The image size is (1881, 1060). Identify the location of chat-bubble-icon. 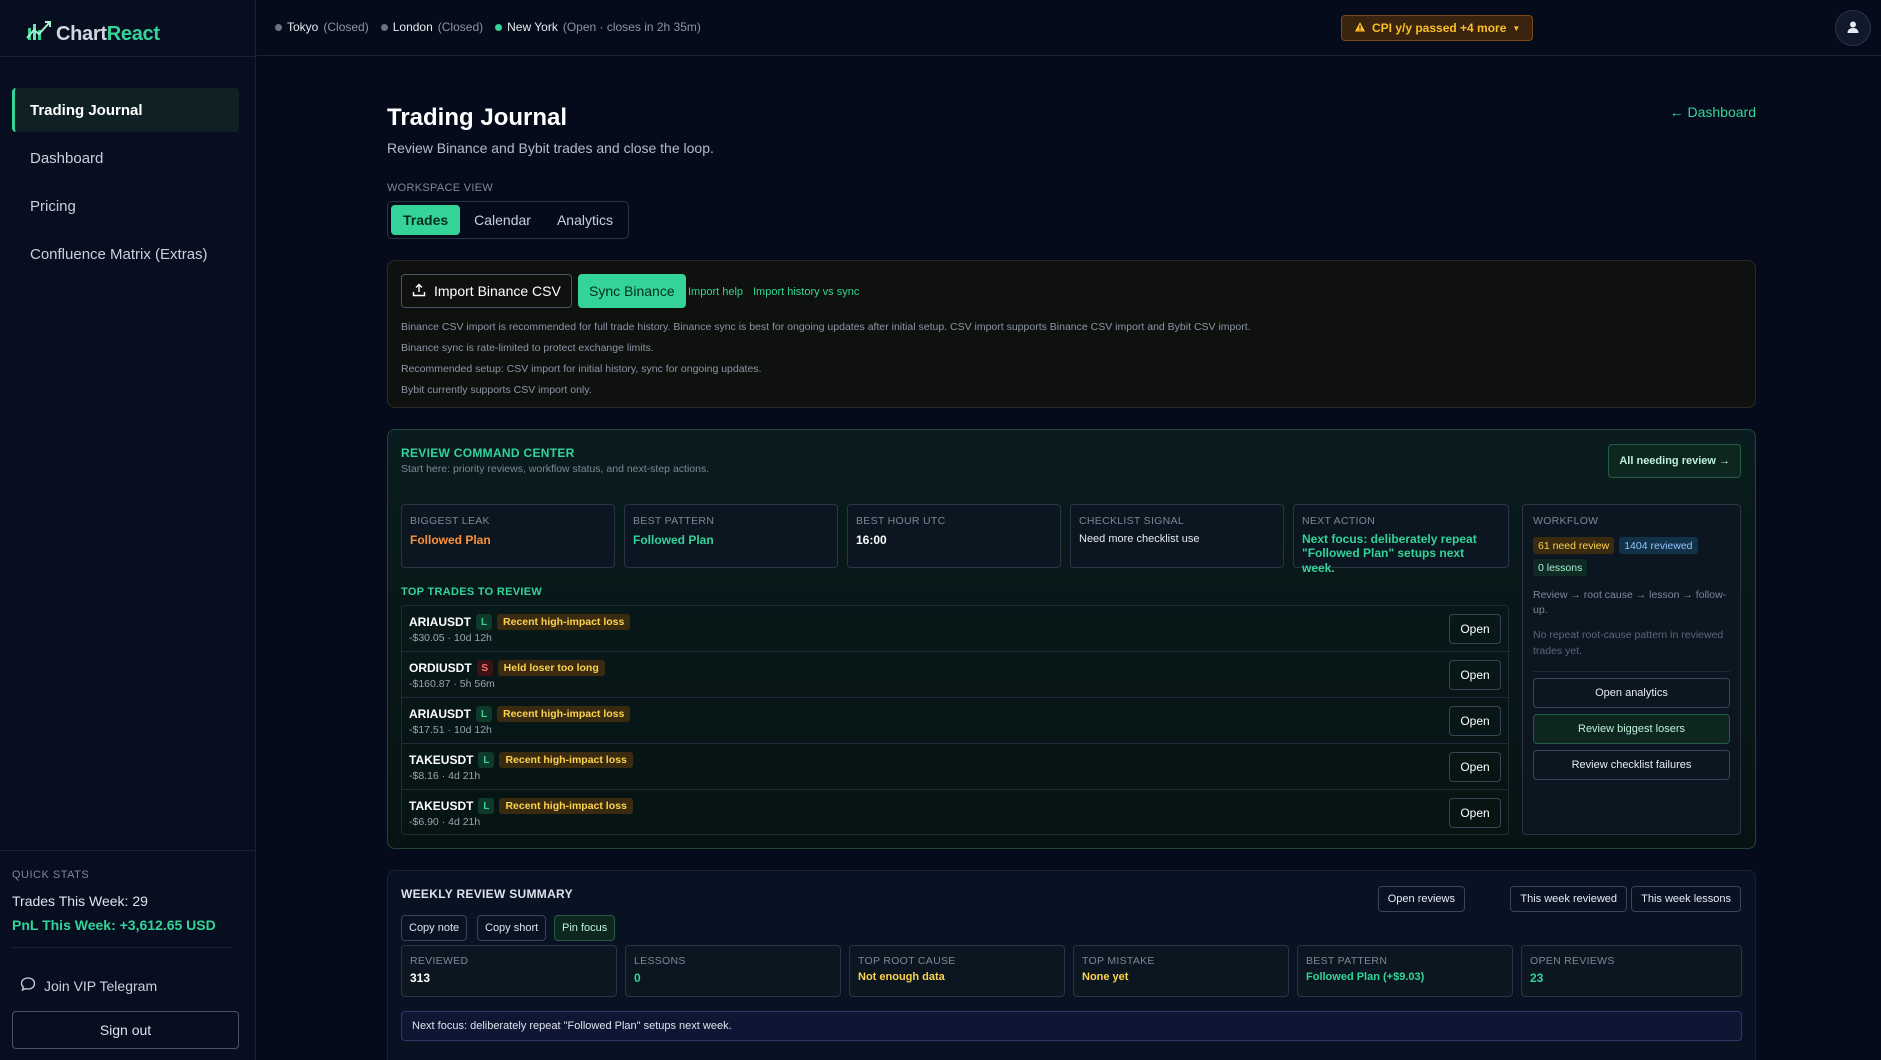
(28, 985).